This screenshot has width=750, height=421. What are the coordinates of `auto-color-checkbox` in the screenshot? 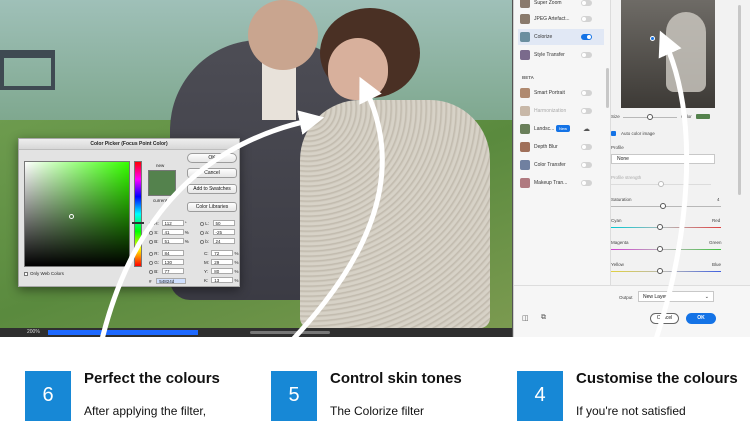 It's located at (613, 133).